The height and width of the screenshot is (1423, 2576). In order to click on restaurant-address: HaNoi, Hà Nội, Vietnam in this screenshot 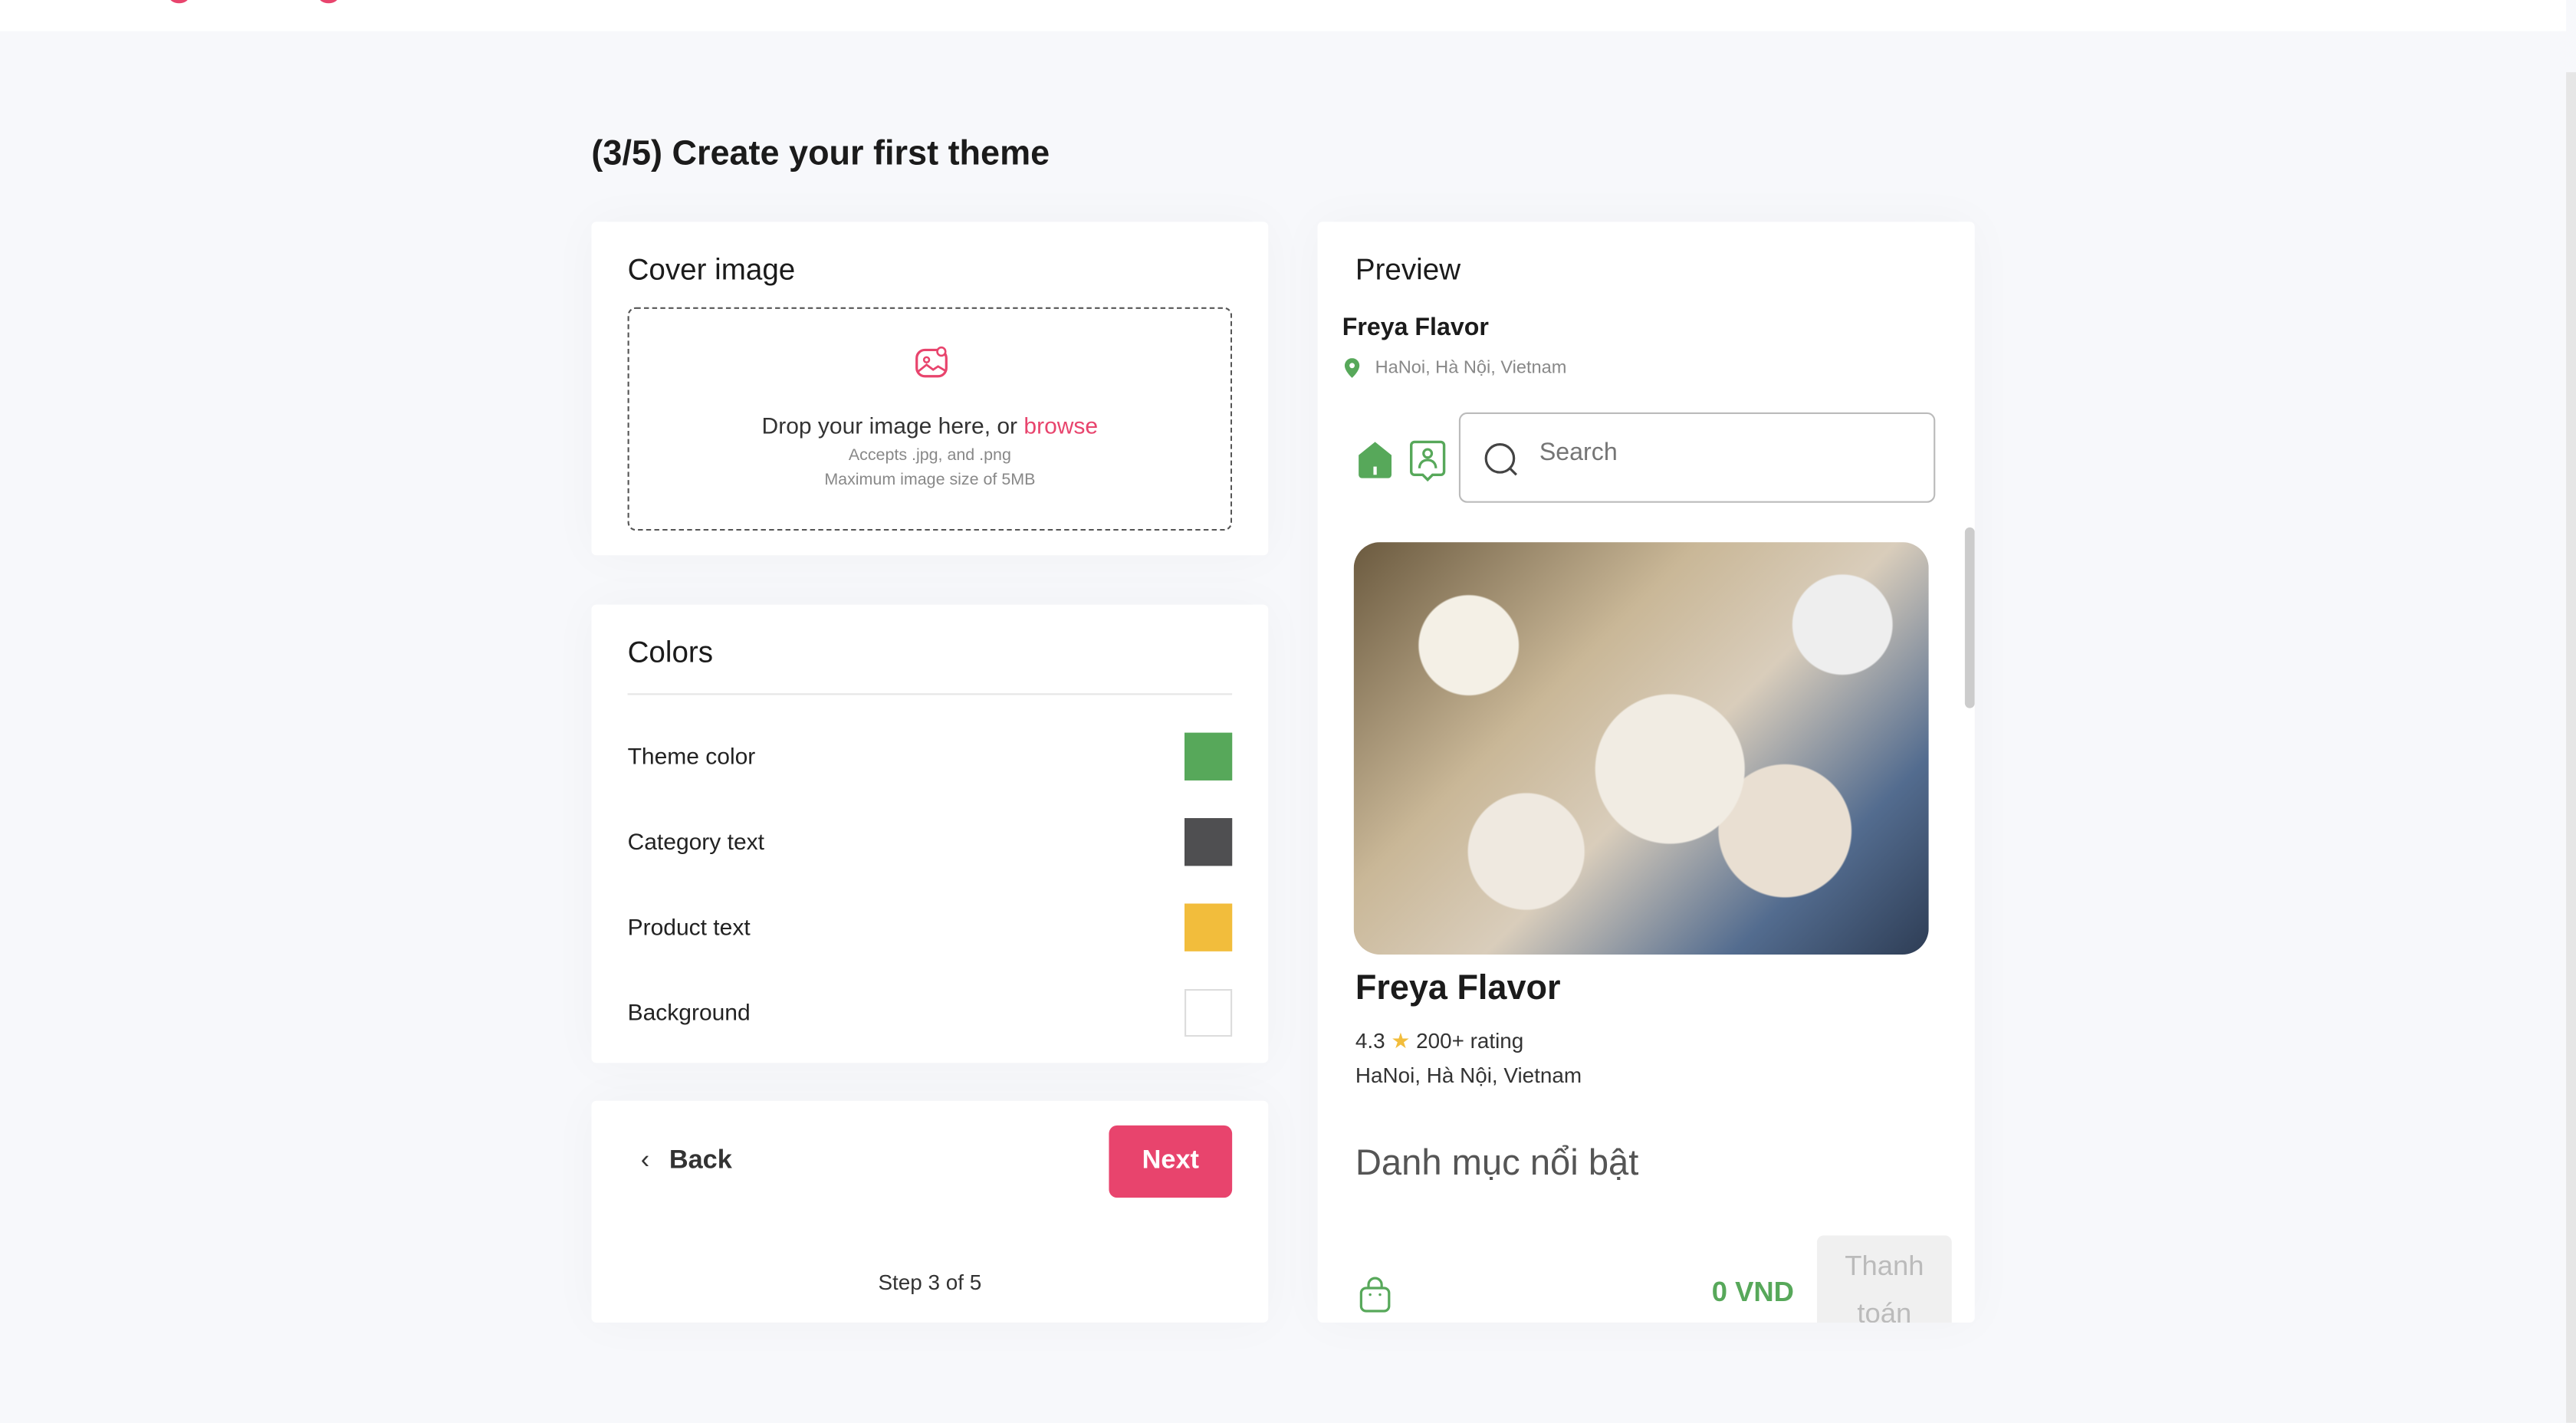, I will do `click(1469, 1075)`.